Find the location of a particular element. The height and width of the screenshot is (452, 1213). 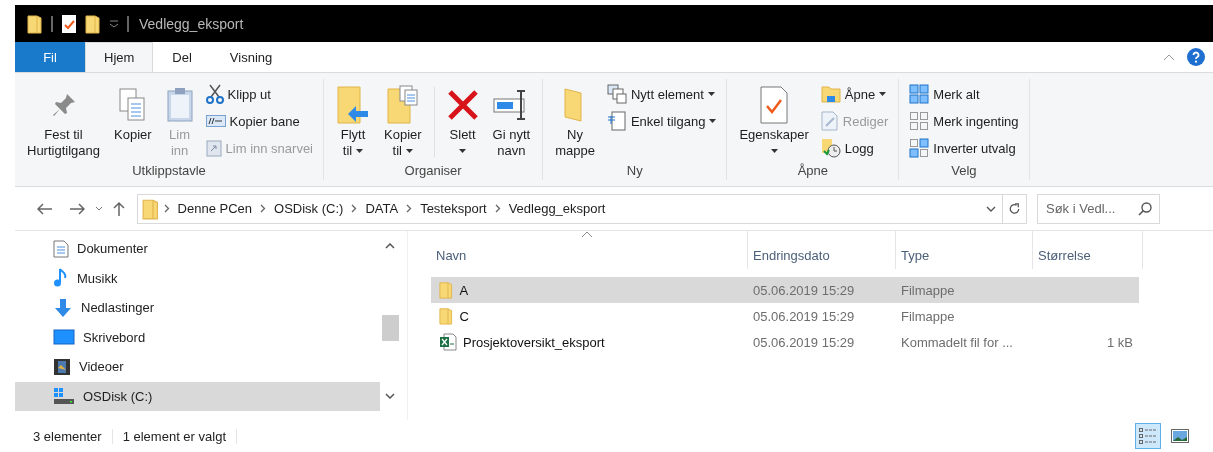

ribbon-button: Nytt element is located at coordinates (661, 94).